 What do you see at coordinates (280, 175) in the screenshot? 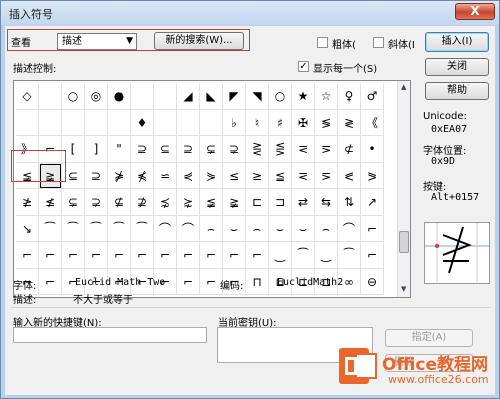
I see `symbol-cell: ≦` at bounding box center [280, 175].